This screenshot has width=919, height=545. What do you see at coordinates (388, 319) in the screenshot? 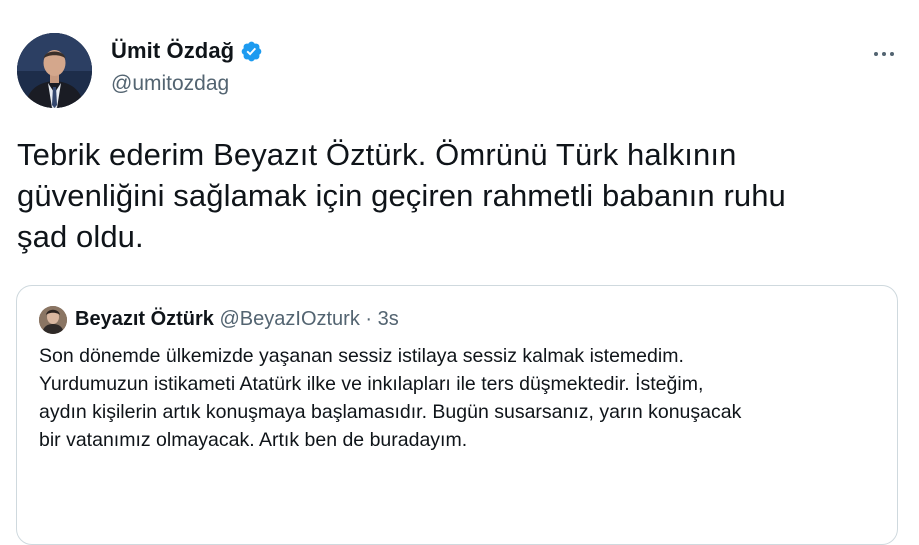
I see `quoted-timestamp: 3s` at bounding box center [388, 319].